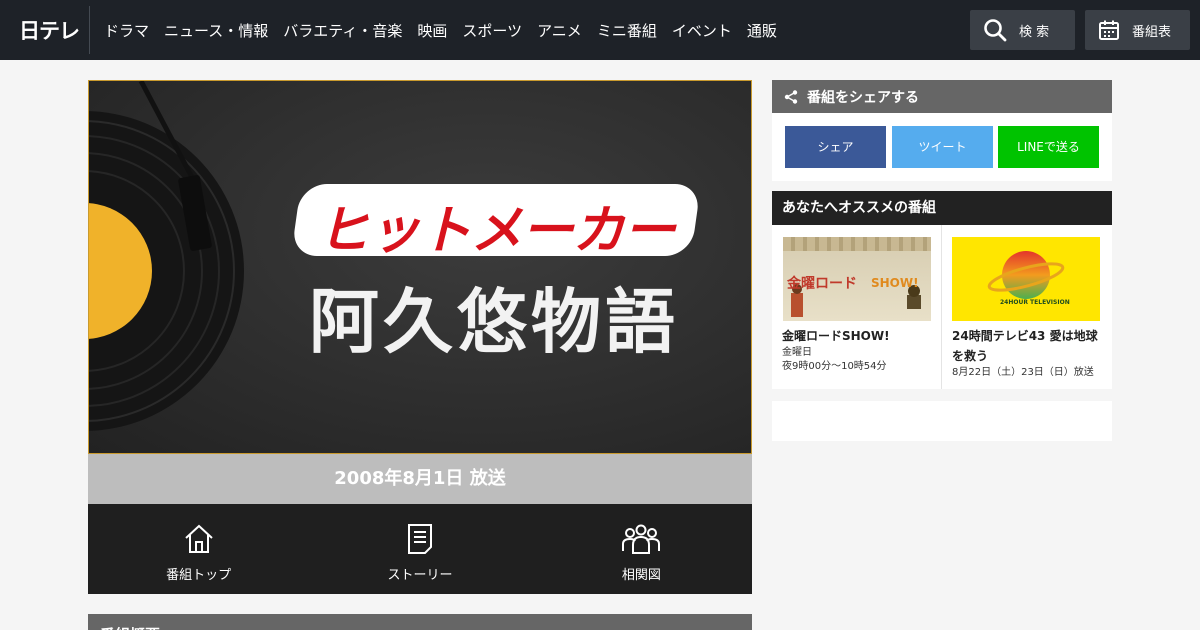 Image resolution: width=1200 pixels, height=630 pixels. What do you see at coordinates (420, 575) in the screenshot?
I see `tab-label: ストーリー` at bounding box center [420, 575].